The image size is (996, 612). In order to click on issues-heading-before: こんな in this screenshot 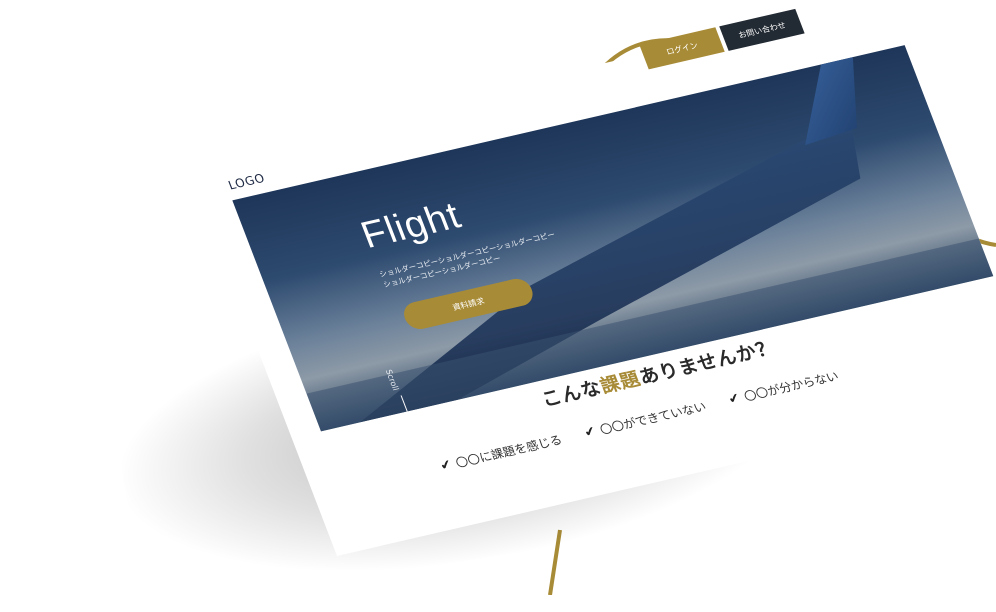, I will do `click(572, 394)`.